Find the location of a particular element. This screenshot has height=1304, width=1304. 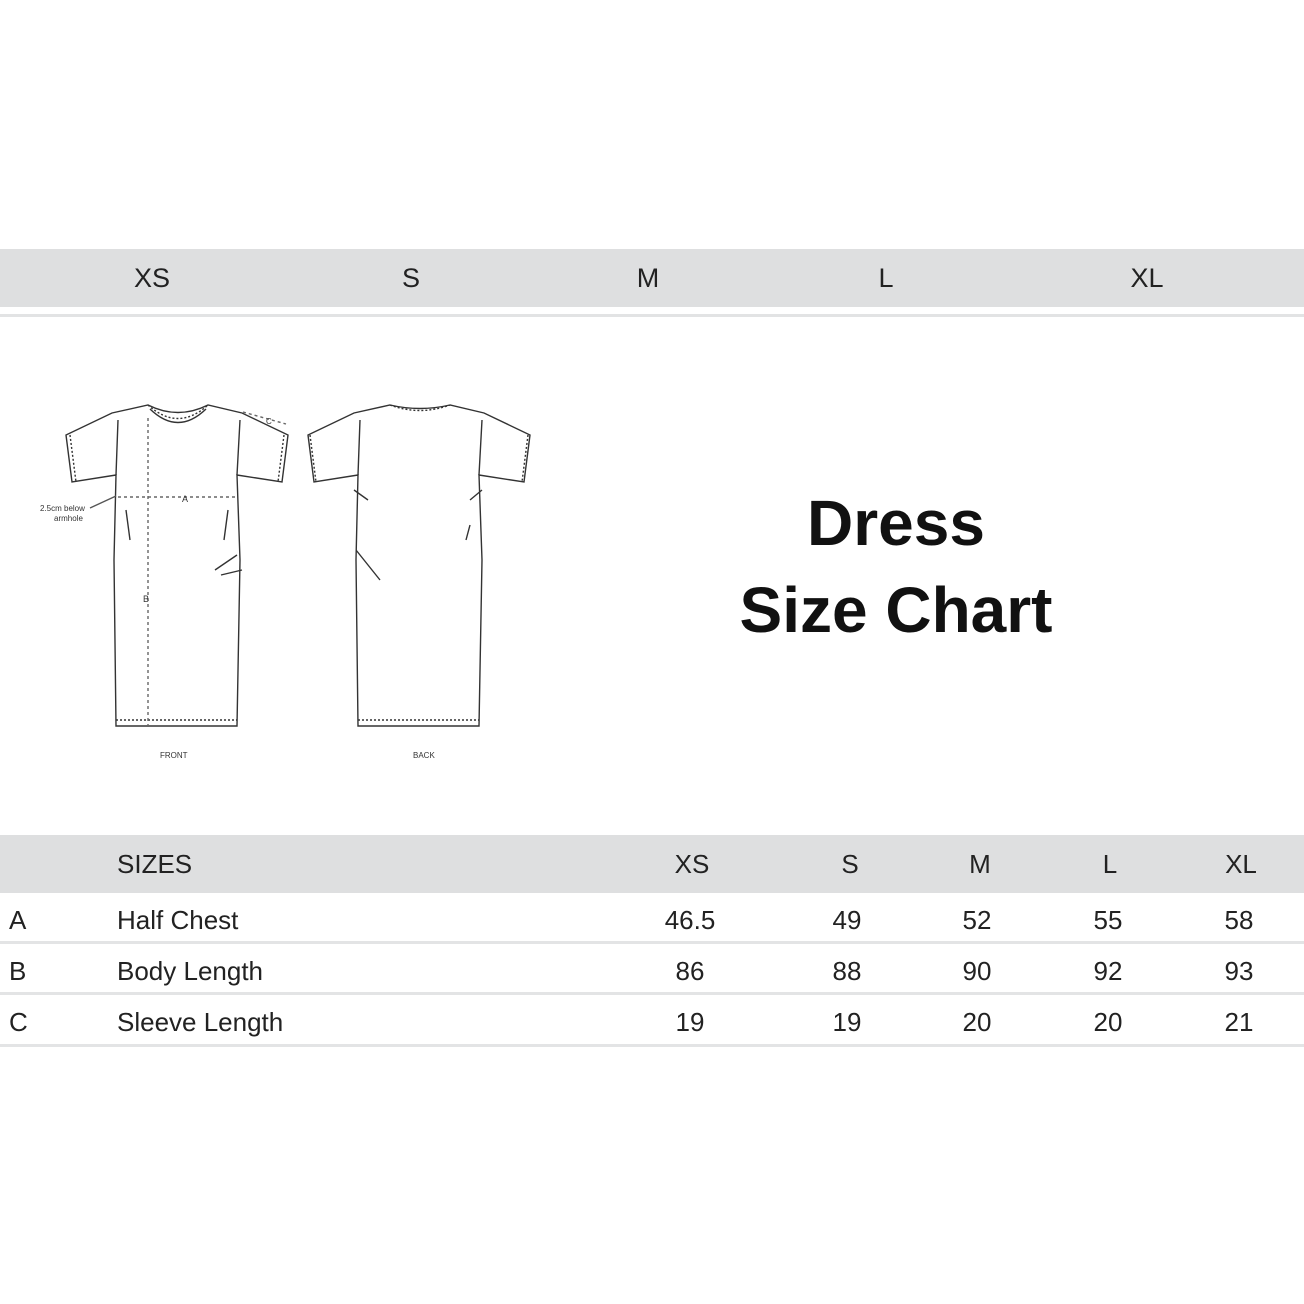

header-size-l: L is located at coordinates (1110, 864).